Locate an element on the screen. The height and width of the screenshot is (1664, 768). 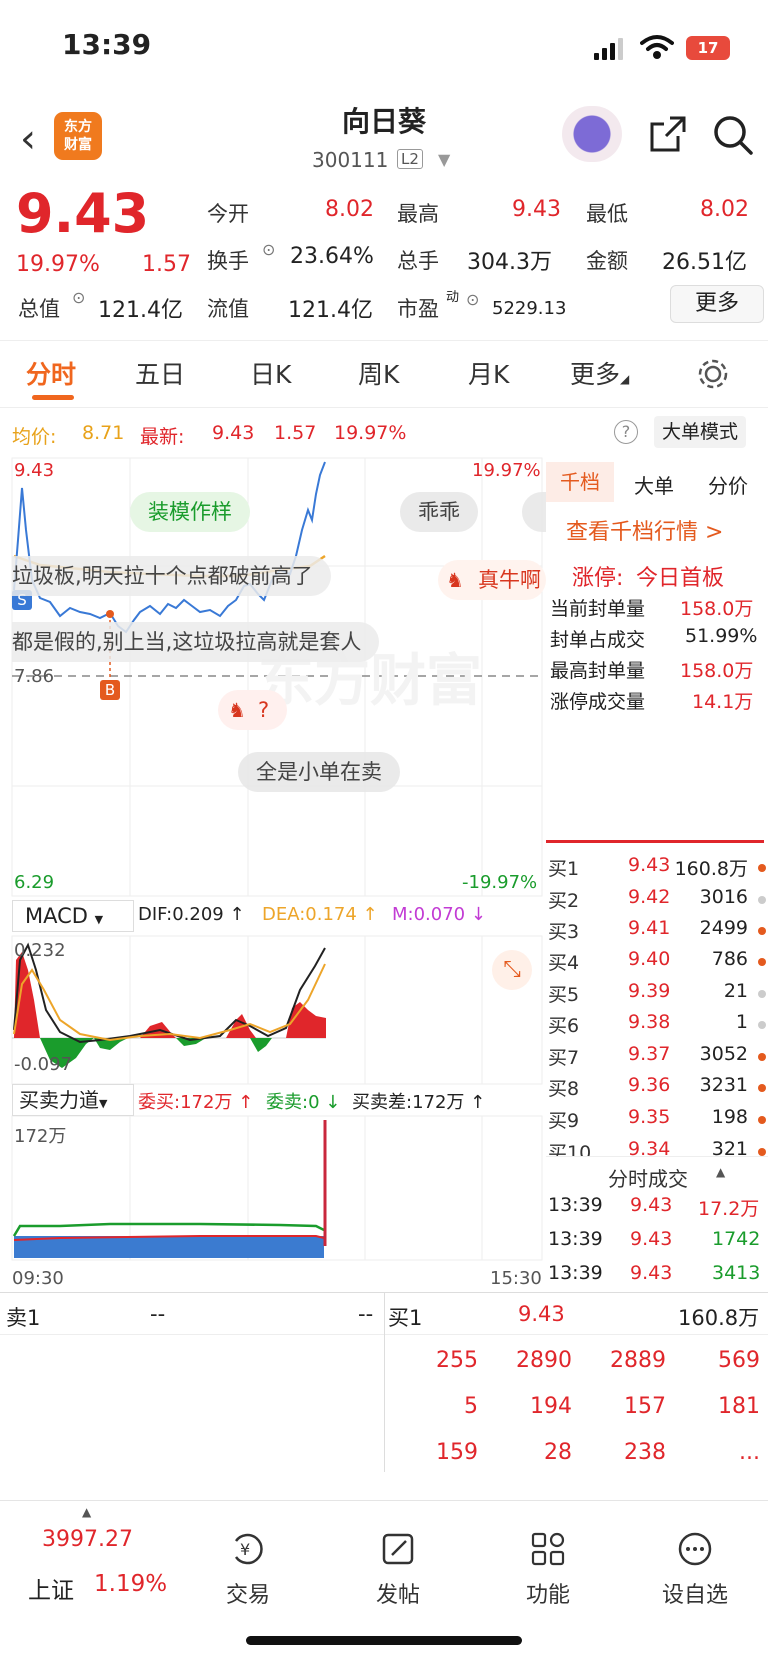
expand-icon: ⤡ is located at coordinates (512, 970).